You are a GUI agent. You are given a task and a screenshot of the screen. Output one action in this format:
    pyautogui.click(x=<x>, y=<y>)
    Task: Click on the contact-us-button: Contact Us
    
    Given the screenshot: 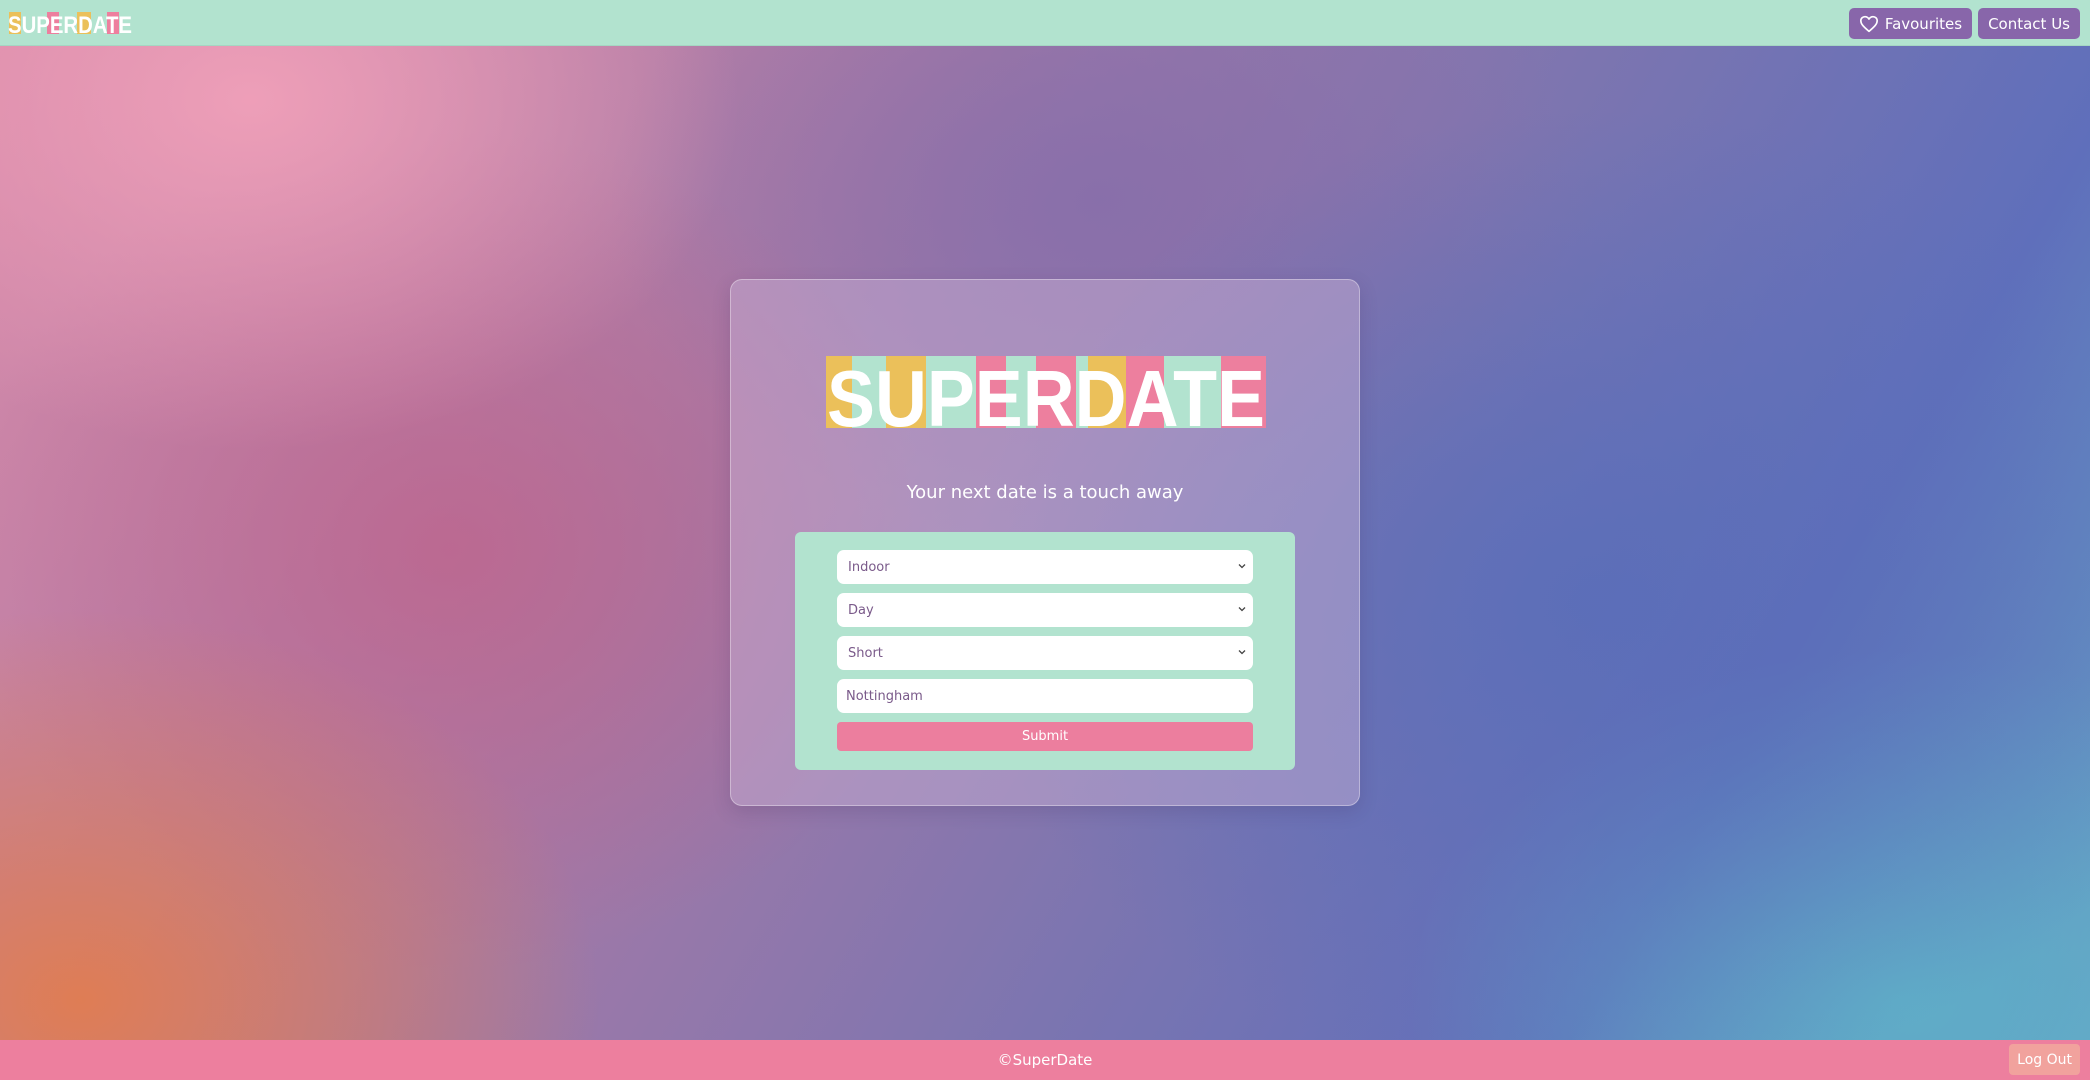 What is the action you would take?
    pyautogui.click(x=2029, y=23)
    